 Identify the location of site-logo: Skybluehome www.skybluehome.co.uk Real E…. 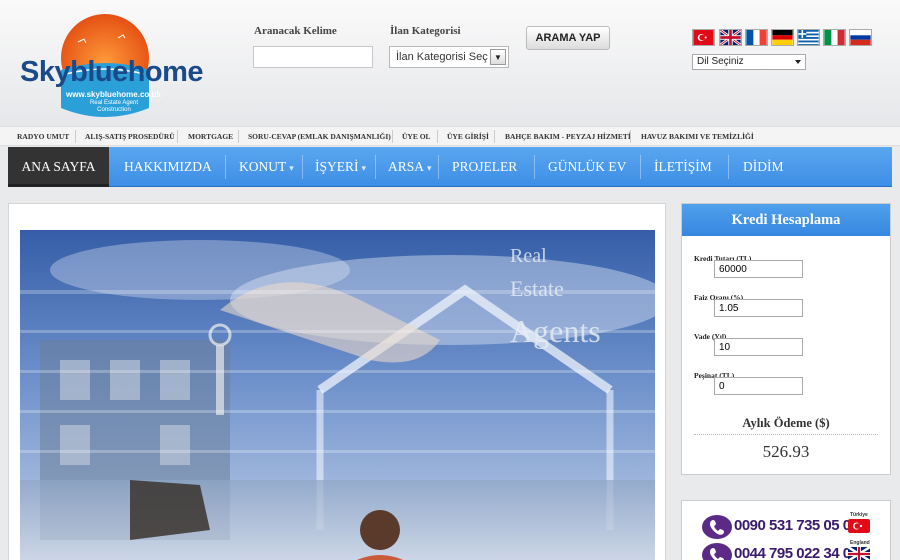
(111, 64).